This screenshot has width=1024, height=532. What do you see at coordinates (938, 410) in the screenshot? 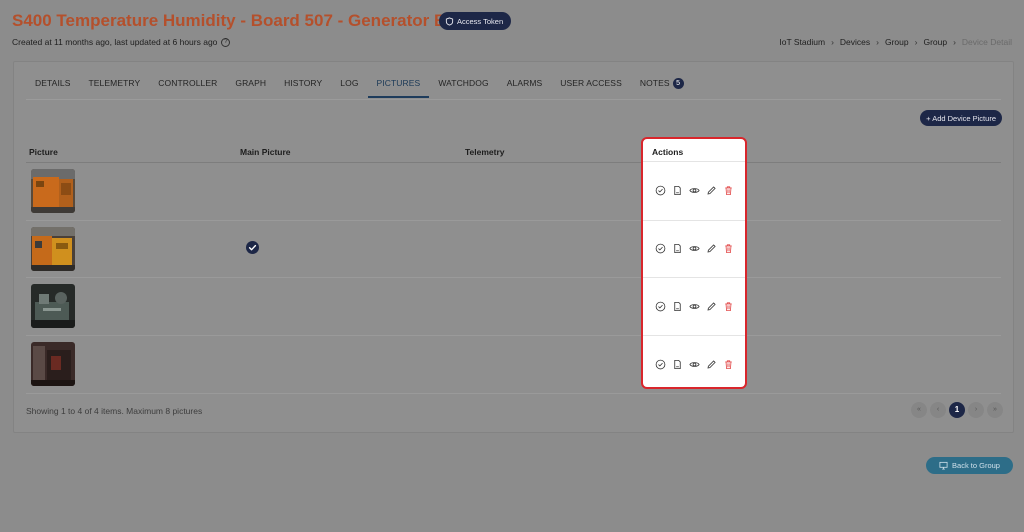
I see `prev-page-button: ‹` at bounding box center [938, 410].